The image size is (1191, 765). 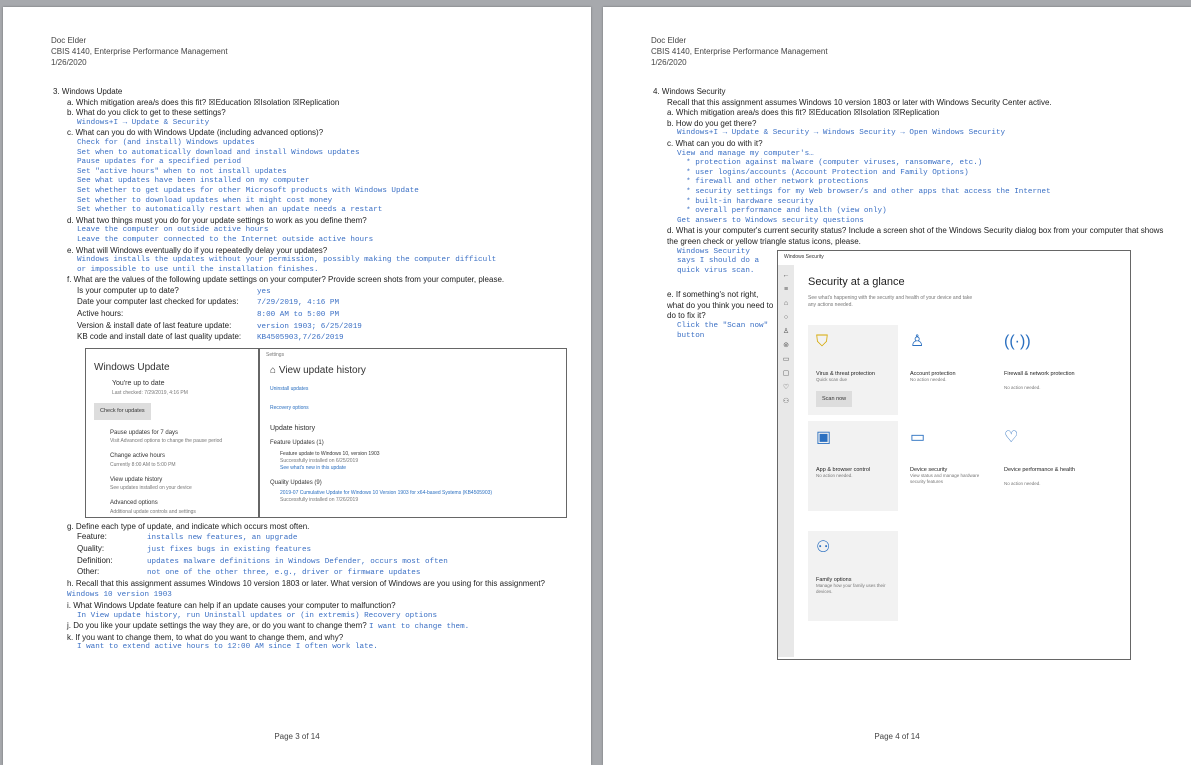 What do you see at coordinates (786, 337) in the screenshot?
I see `nav-icons: ← ≡ ⌂ ○ ♙ ⊚ ▭ ▢ ♡ ⚇` at bounding box center [786, 337].